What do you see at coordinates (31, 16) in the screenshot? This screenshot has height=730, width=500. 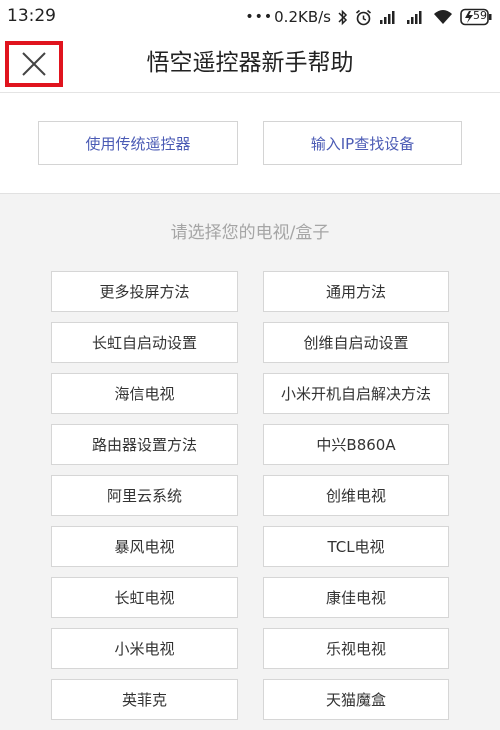 I see `status-time: 13:29` at bounding box center [31, 16].